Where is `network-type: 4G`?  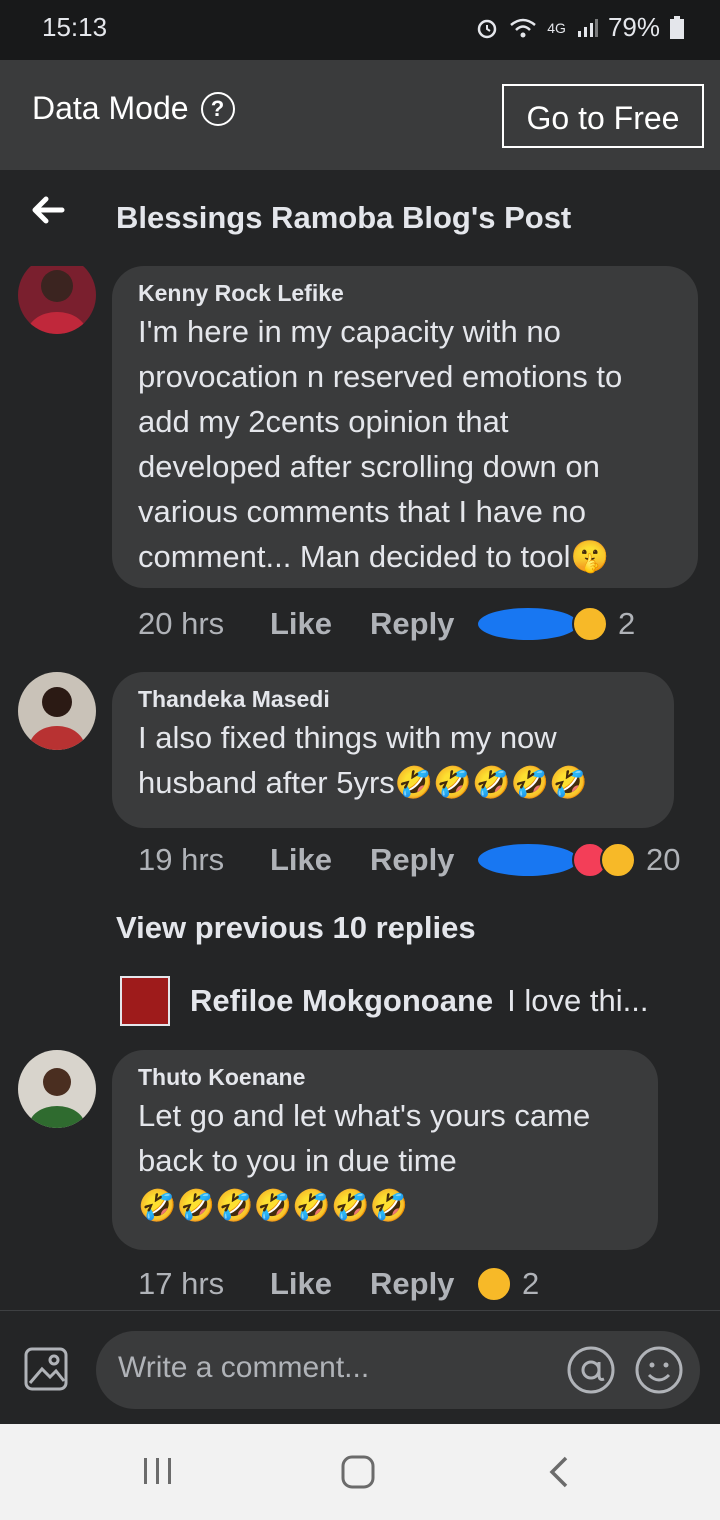
network-type: 4G is located at coordinates (556, 27).